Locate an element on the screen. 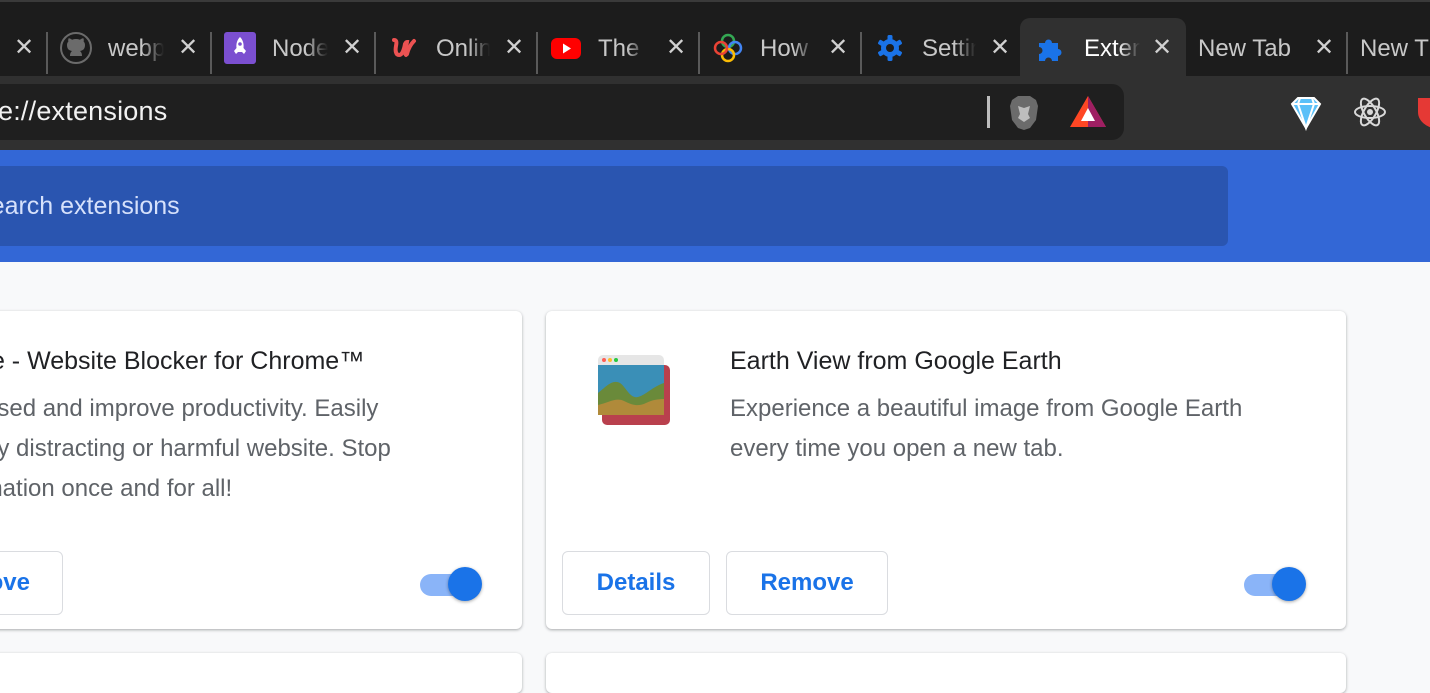  tab-title: Extensions is located at coordinates (1112, 48).